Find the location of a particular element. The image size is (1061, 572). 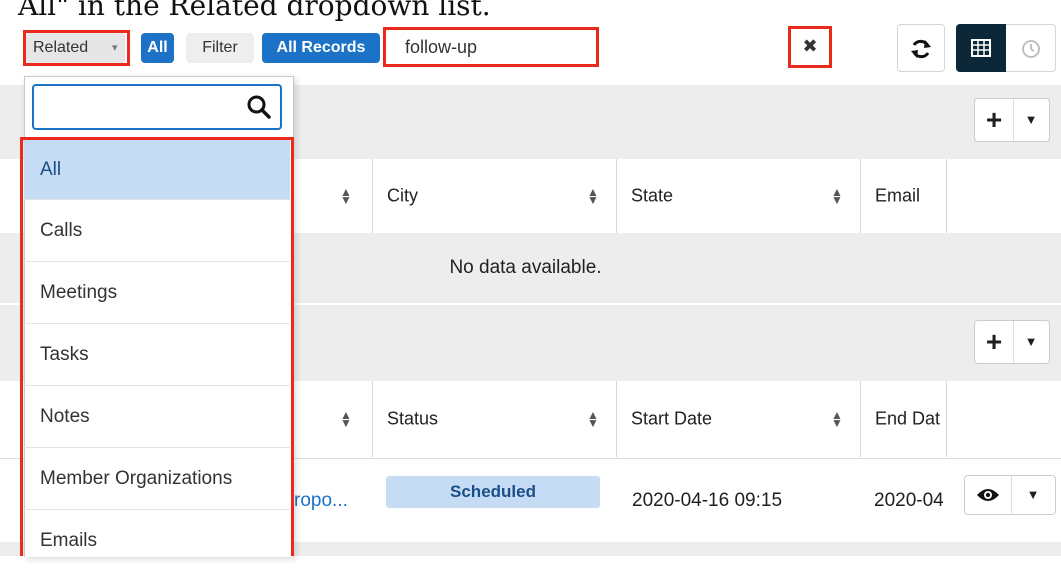

refresh-button is located at coordinates (921, 48).